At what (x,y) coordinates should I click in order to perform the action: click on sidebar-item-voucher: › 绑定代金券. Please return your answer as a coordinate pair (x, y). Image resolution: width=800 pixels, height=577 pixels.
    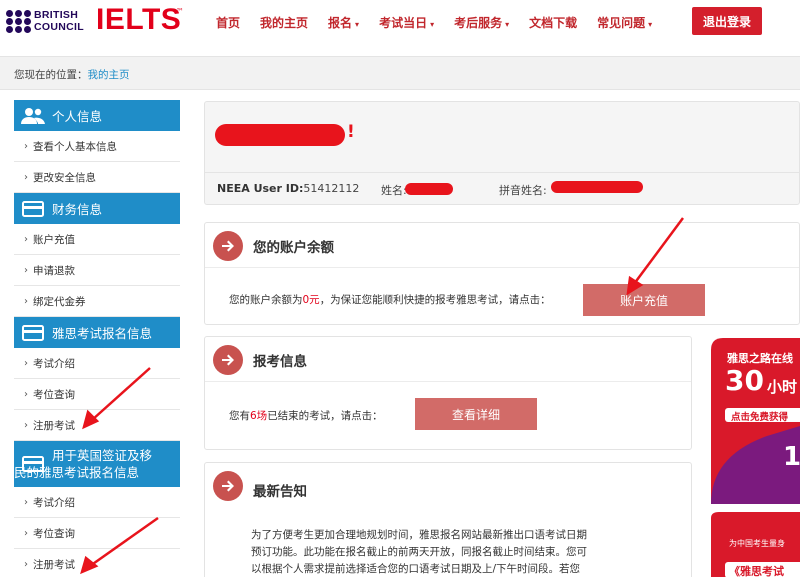
    Looking at the image, I should click on (97, 301).